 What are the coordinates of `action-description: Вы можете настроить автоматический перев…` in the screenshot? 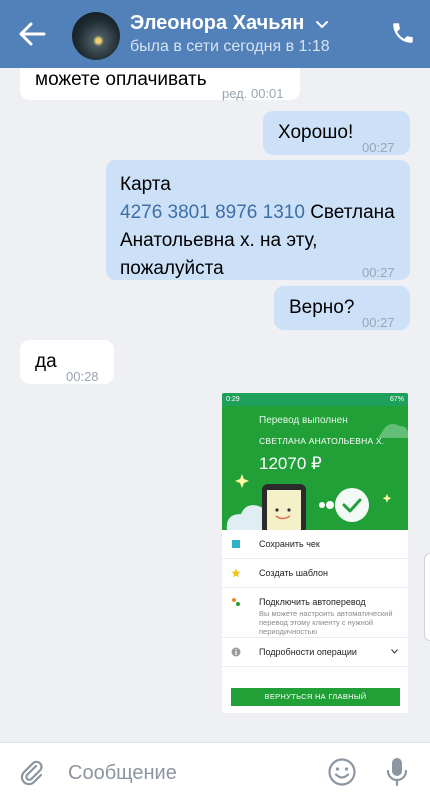 It's located at (326, 622).